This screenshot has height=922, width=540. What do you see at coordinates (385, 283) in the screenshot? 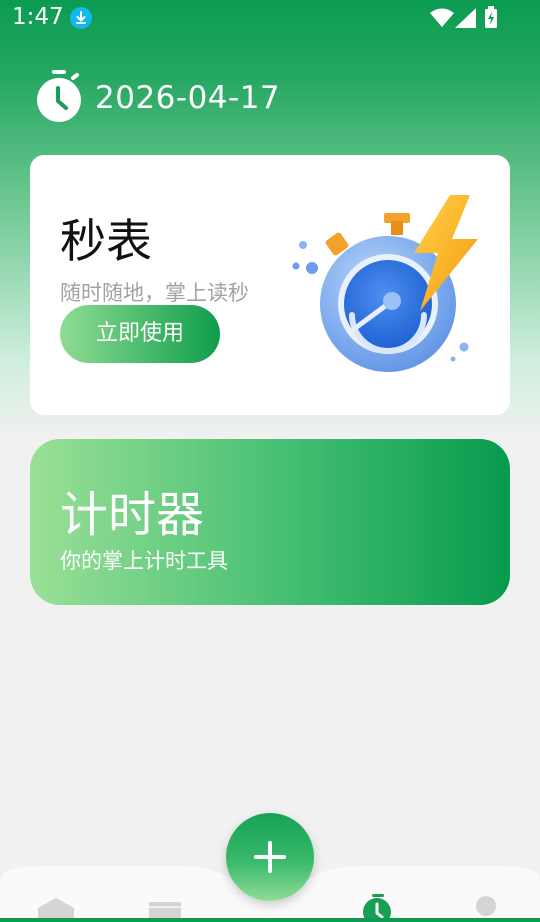
I see `stopwatch-illustration` at bounding box center [385, 283].